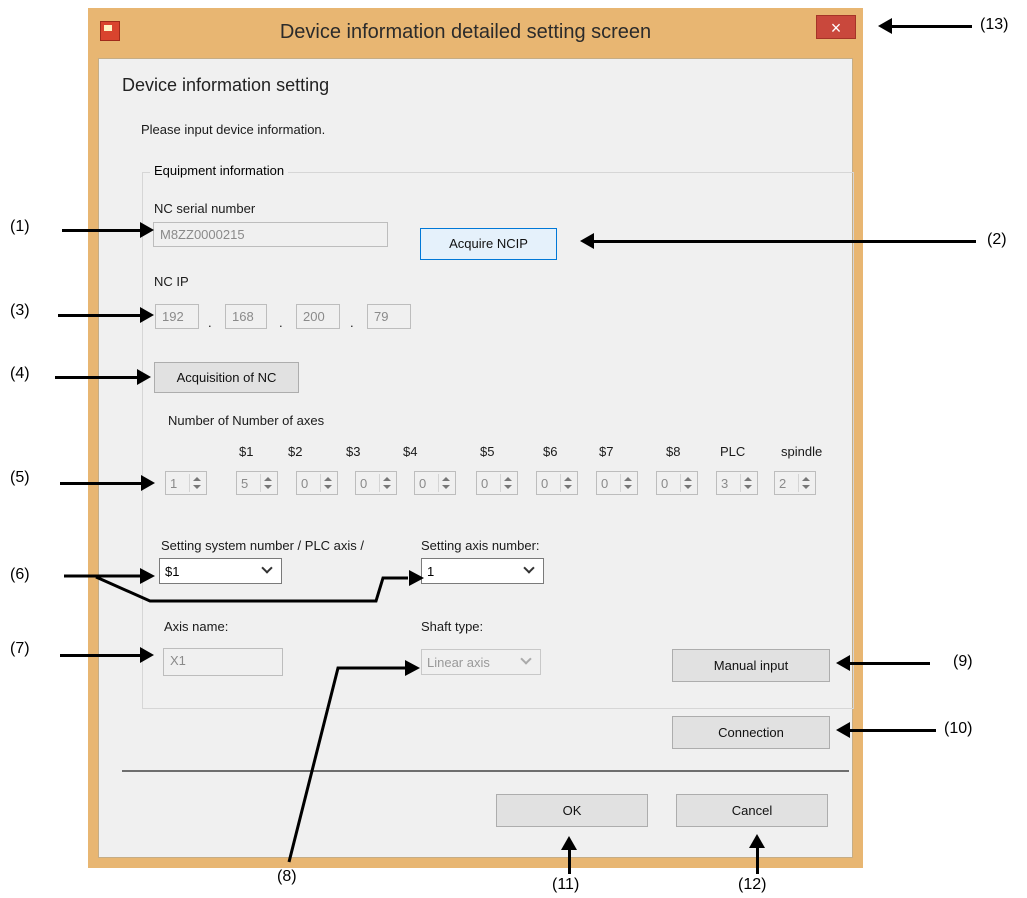 The width and height of the screenshot is (1027, 898). I want to click on arrow-right-icon, so click(412, 668).